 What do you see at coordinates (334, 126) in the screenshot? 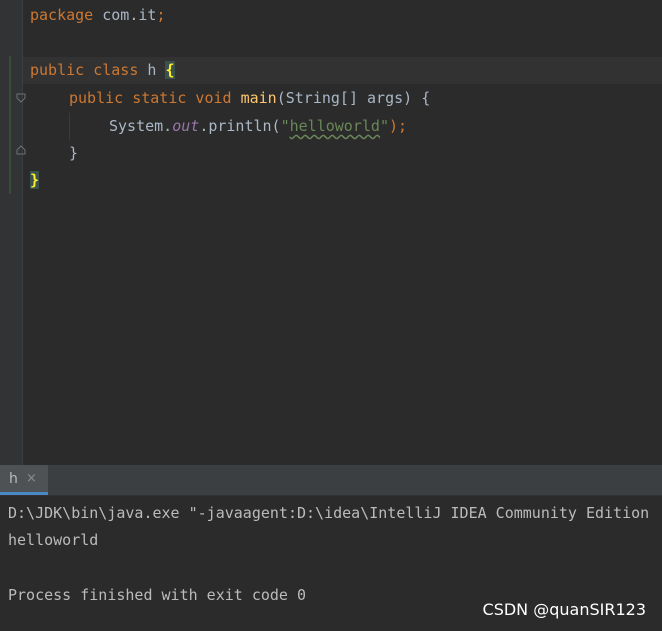
I see `string-literal: helloworld` at bounding box center [334, 126].